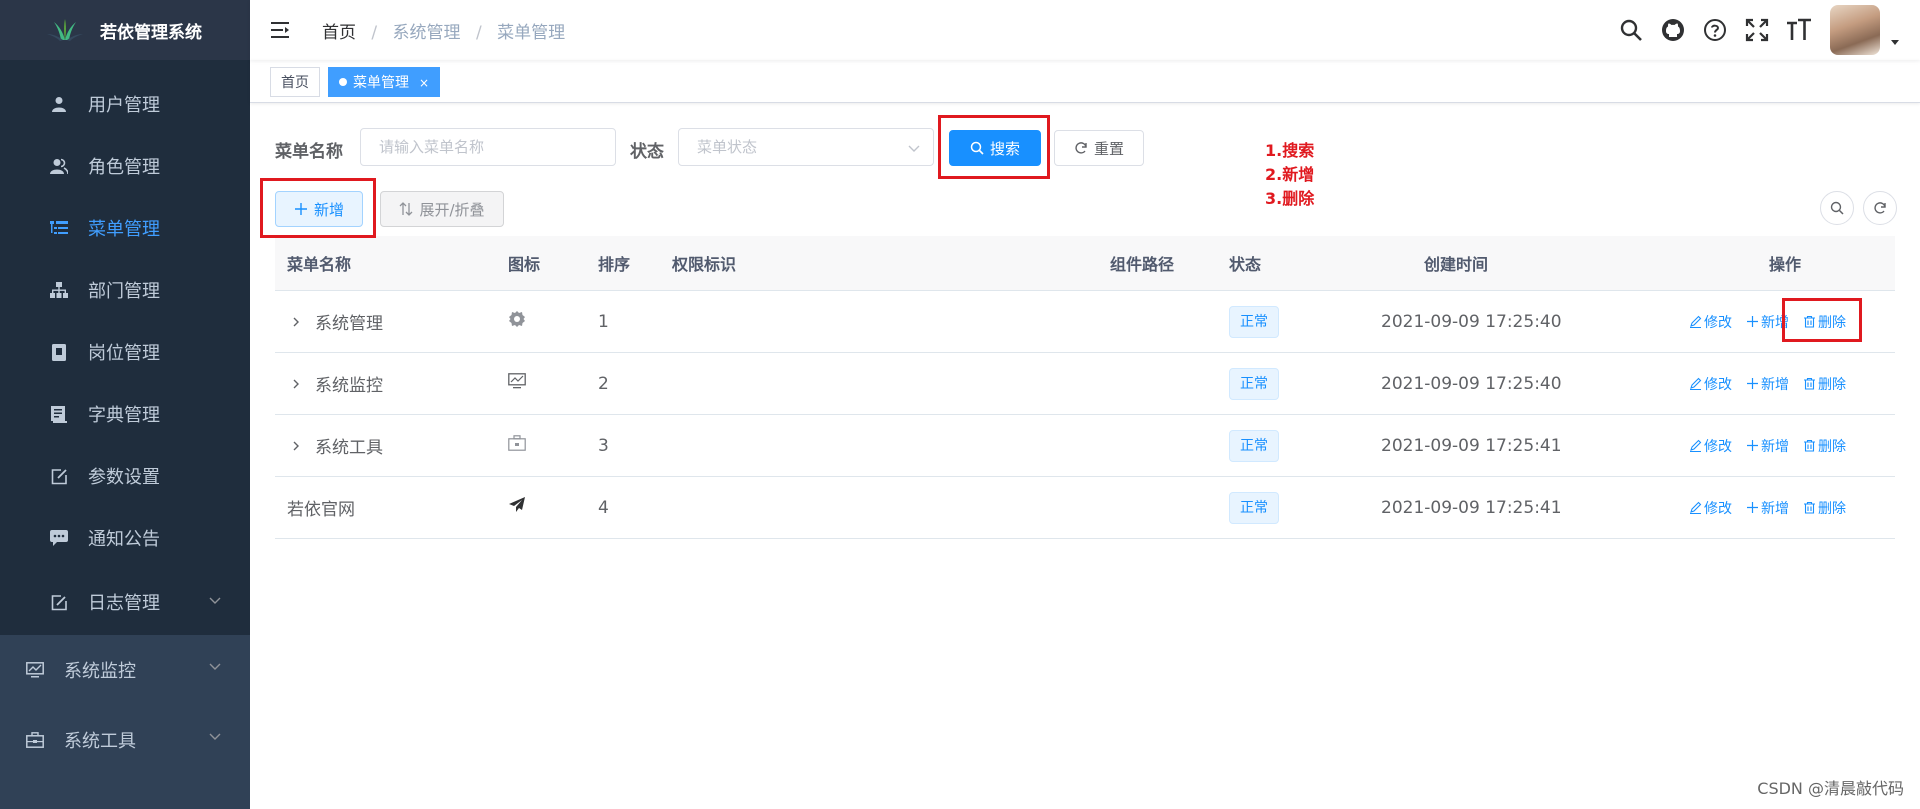  What do you see at coordinates (1895, 42) in the screenshot?
I see `caret-down-icon` at bounding box center [1895, 42].